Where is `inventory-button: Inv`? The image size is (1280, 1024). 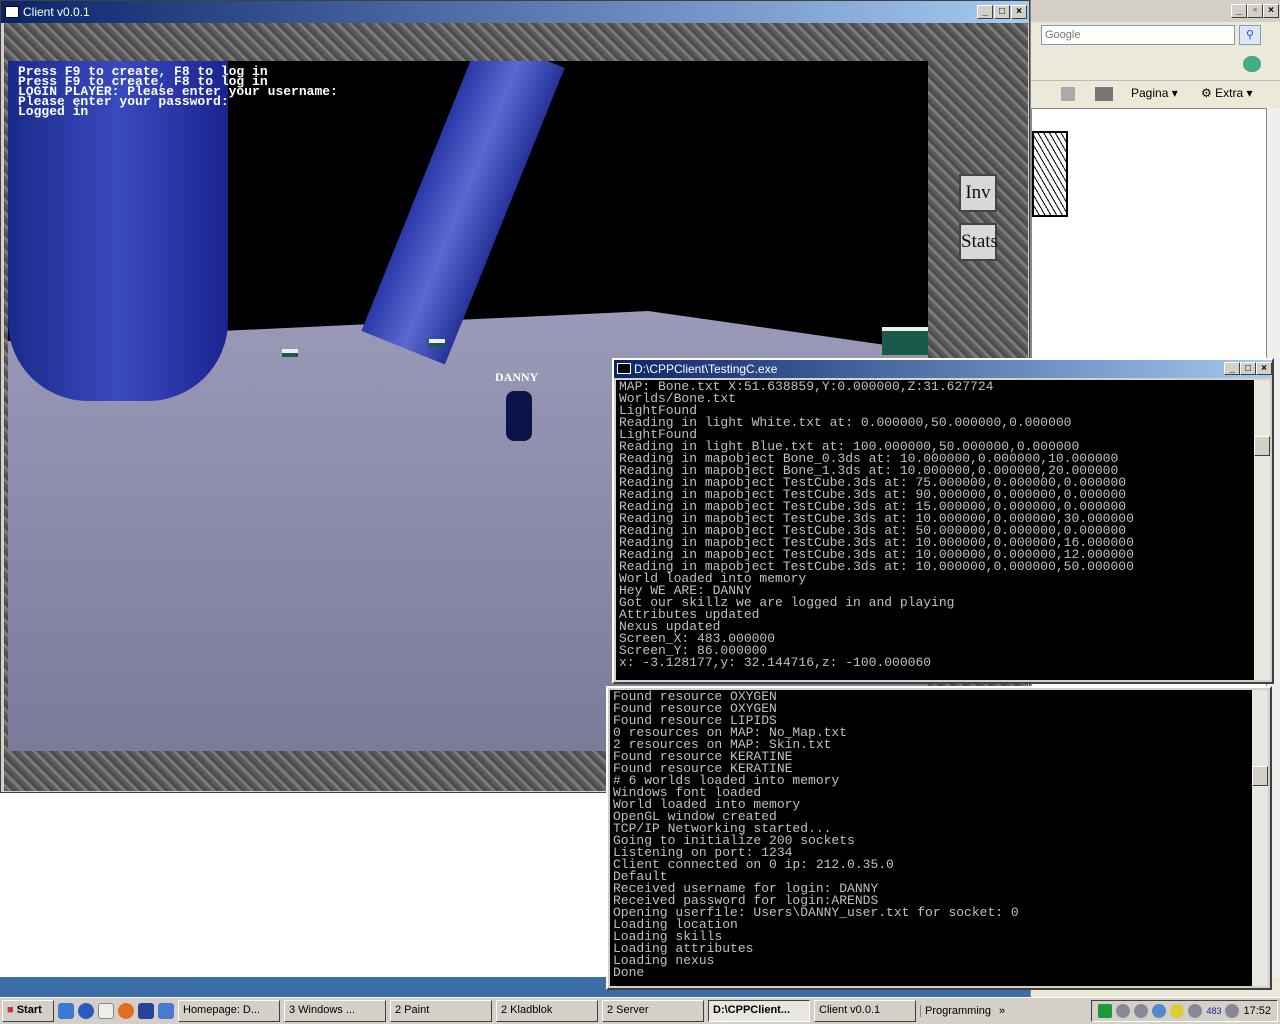
inventory-button: Inv is located at coordinates (978, 193).